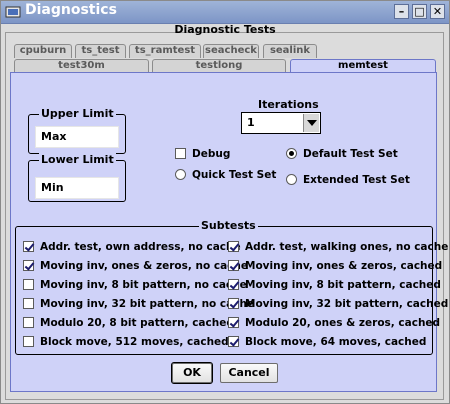 This screenshot has width=450, height=404. Describe the element at coordinates (143, 285) in the screenshot. I see `subtest-label: Moving inv, 8 bit pattern, no cache` at that location.